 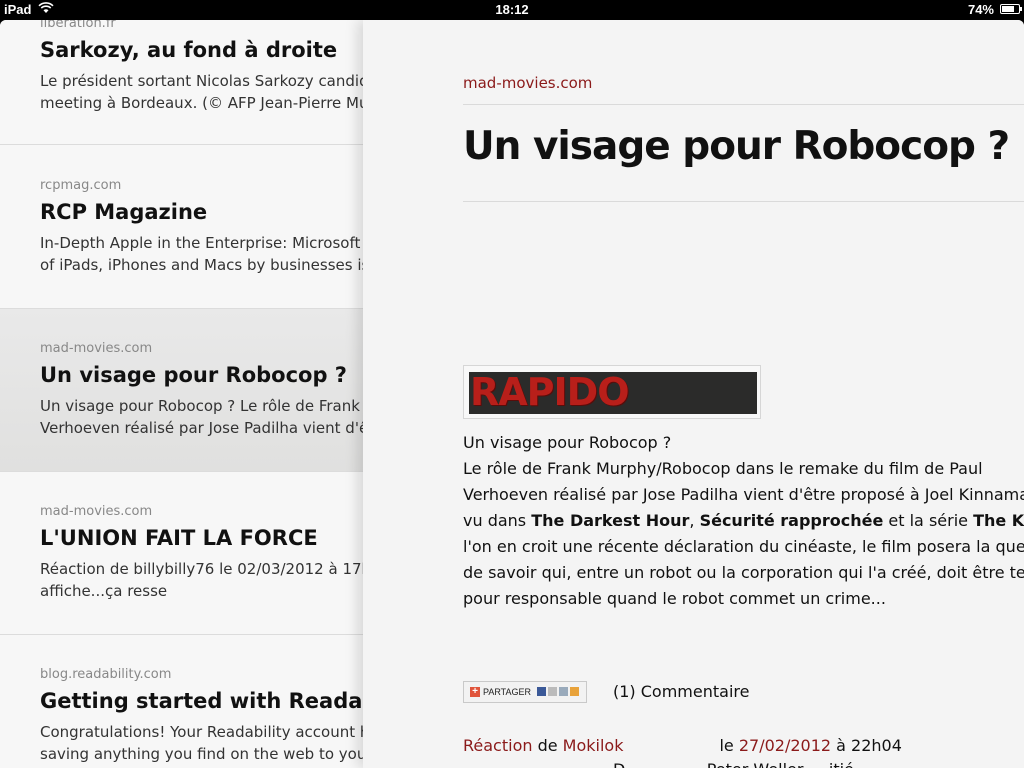 I want to click on comment-date-link: 27/02/2012, so click(x=785, y=745).